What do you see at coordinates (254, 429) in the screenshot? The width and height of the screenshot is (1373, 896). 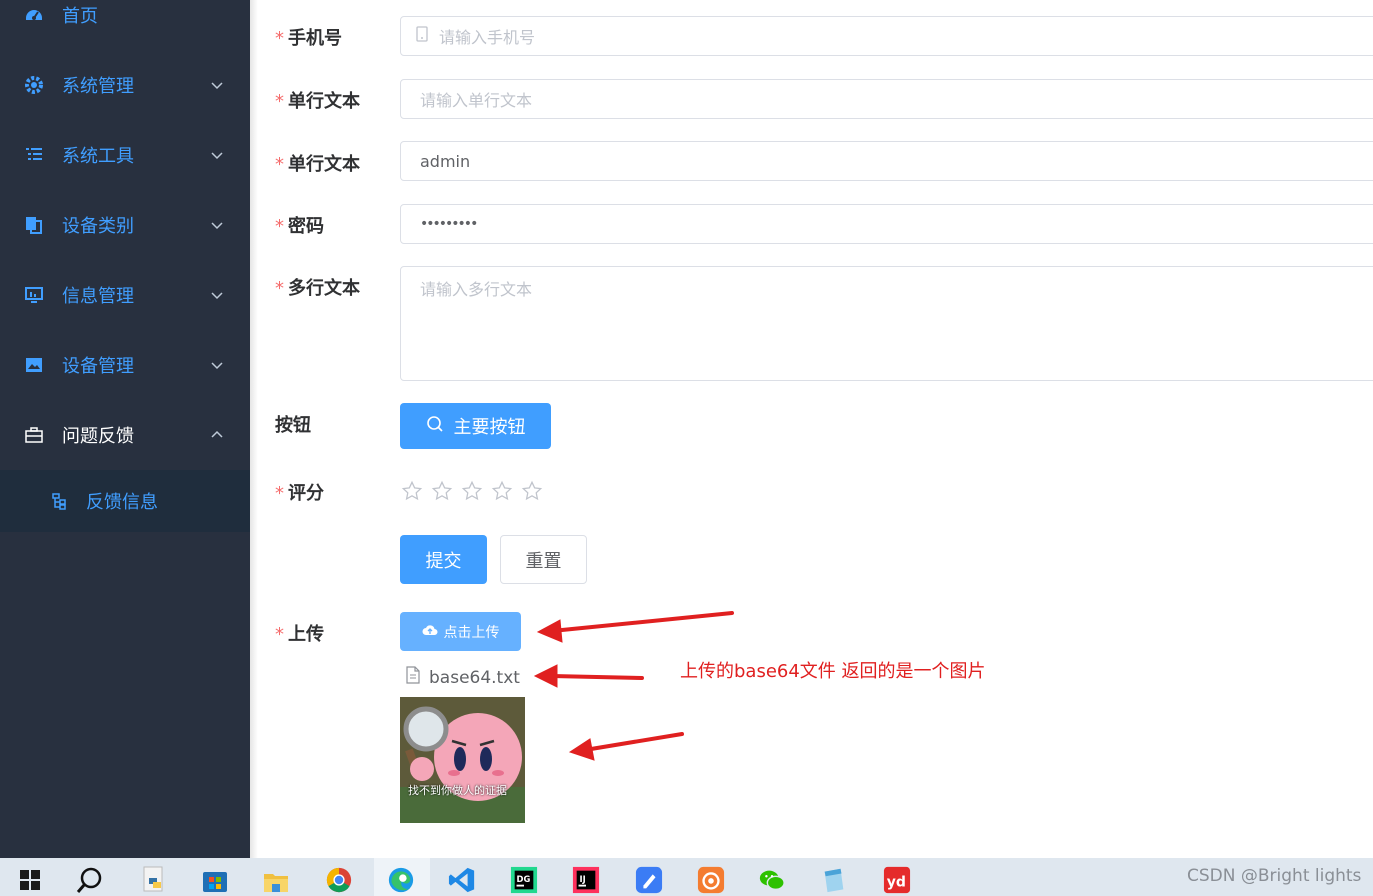 I see `sidebar-shadow` at bounding box center [254, 429].